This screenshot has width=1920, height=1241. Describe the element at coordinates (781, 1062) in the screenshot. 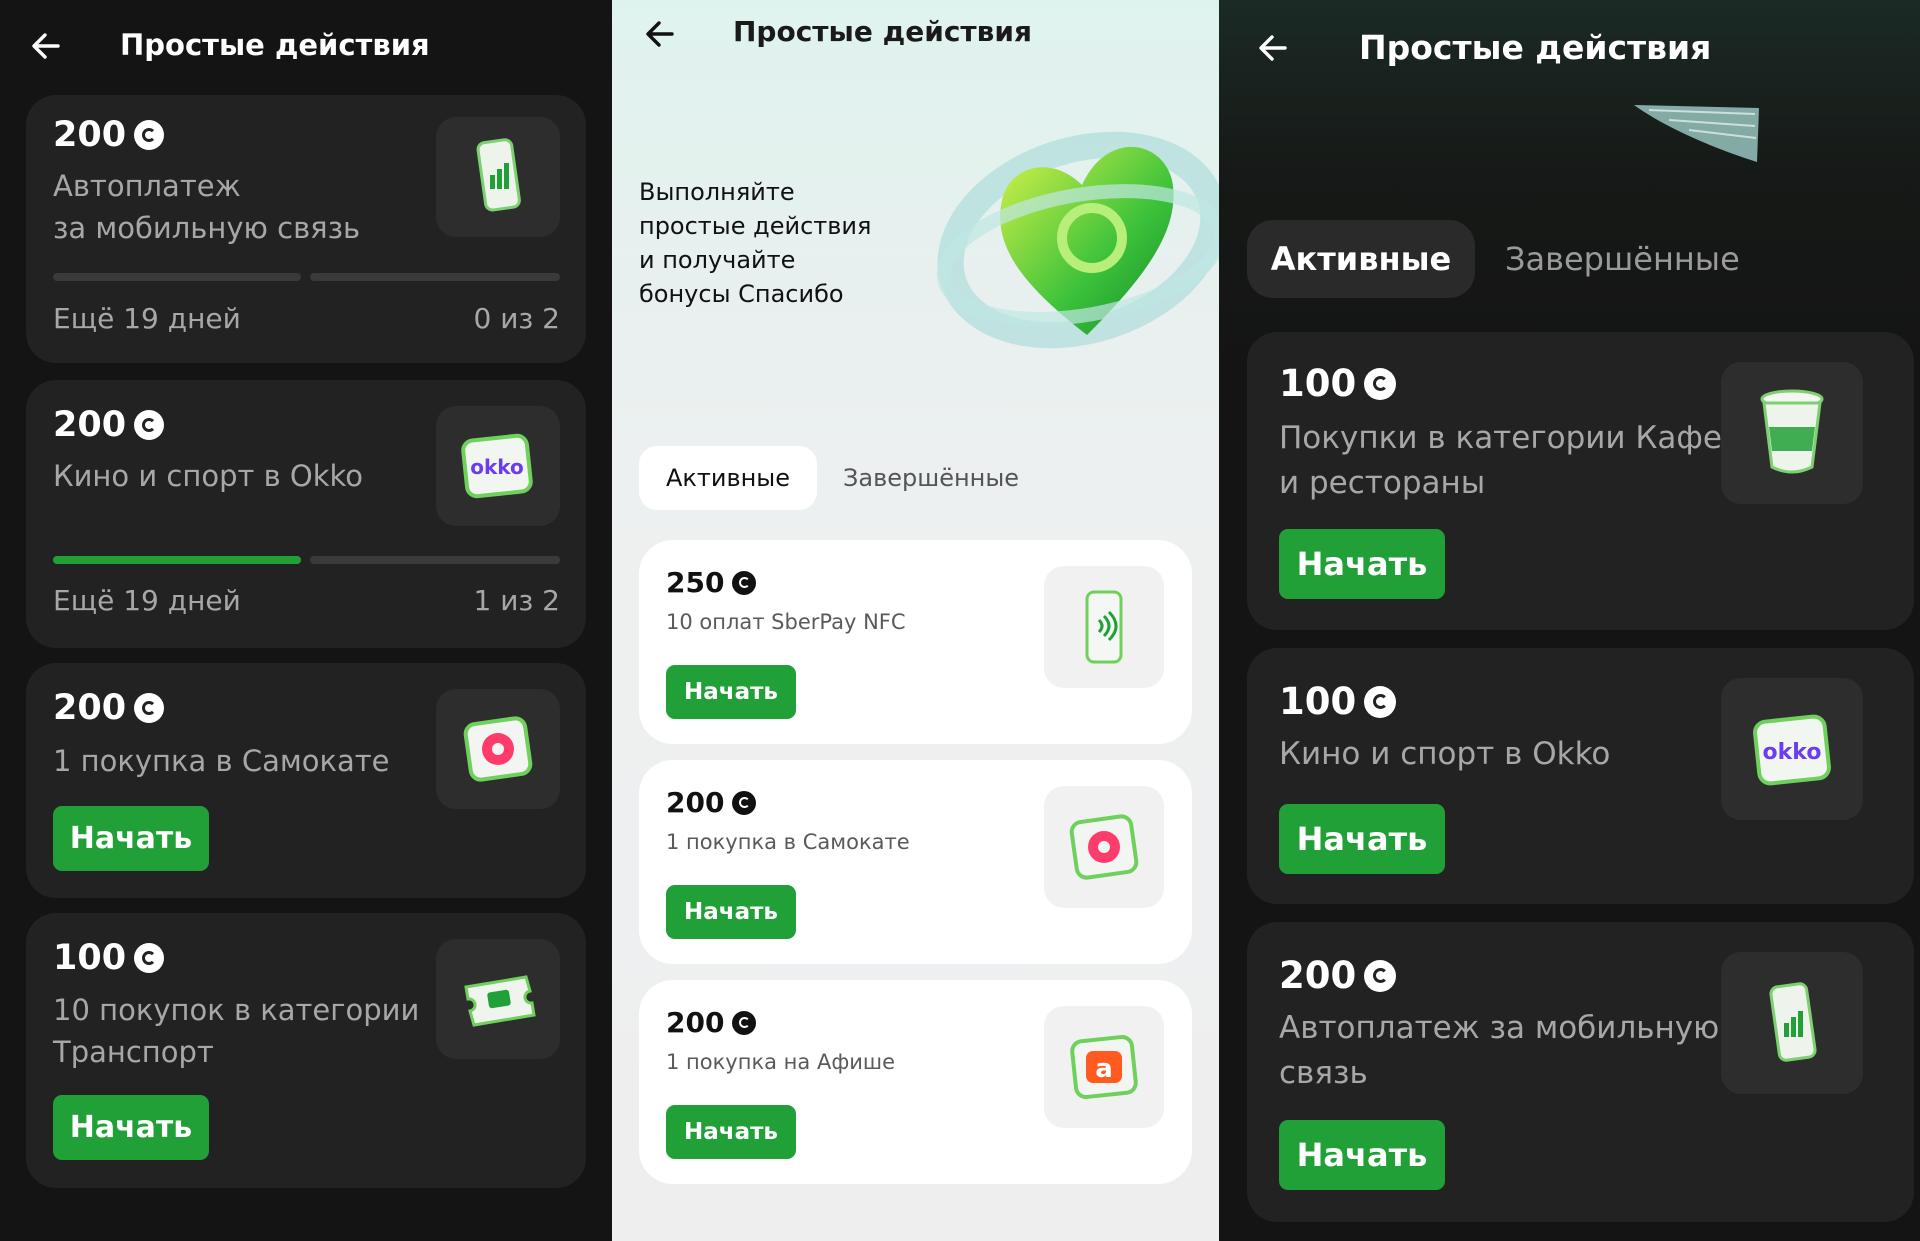

I see `task-description: 1 покупка на Афише` at that location.